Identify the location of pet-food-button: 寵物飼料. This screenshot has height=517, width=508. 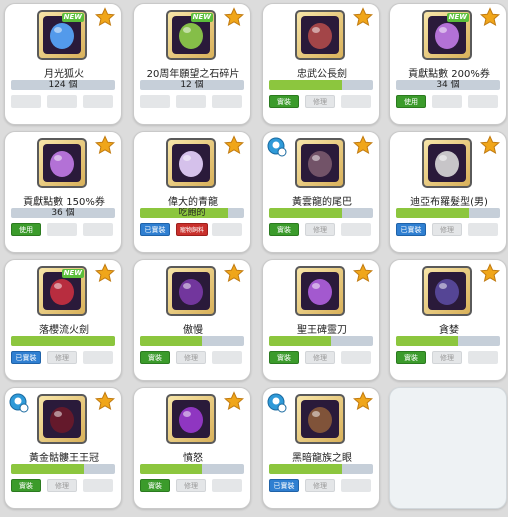
(192, 229).